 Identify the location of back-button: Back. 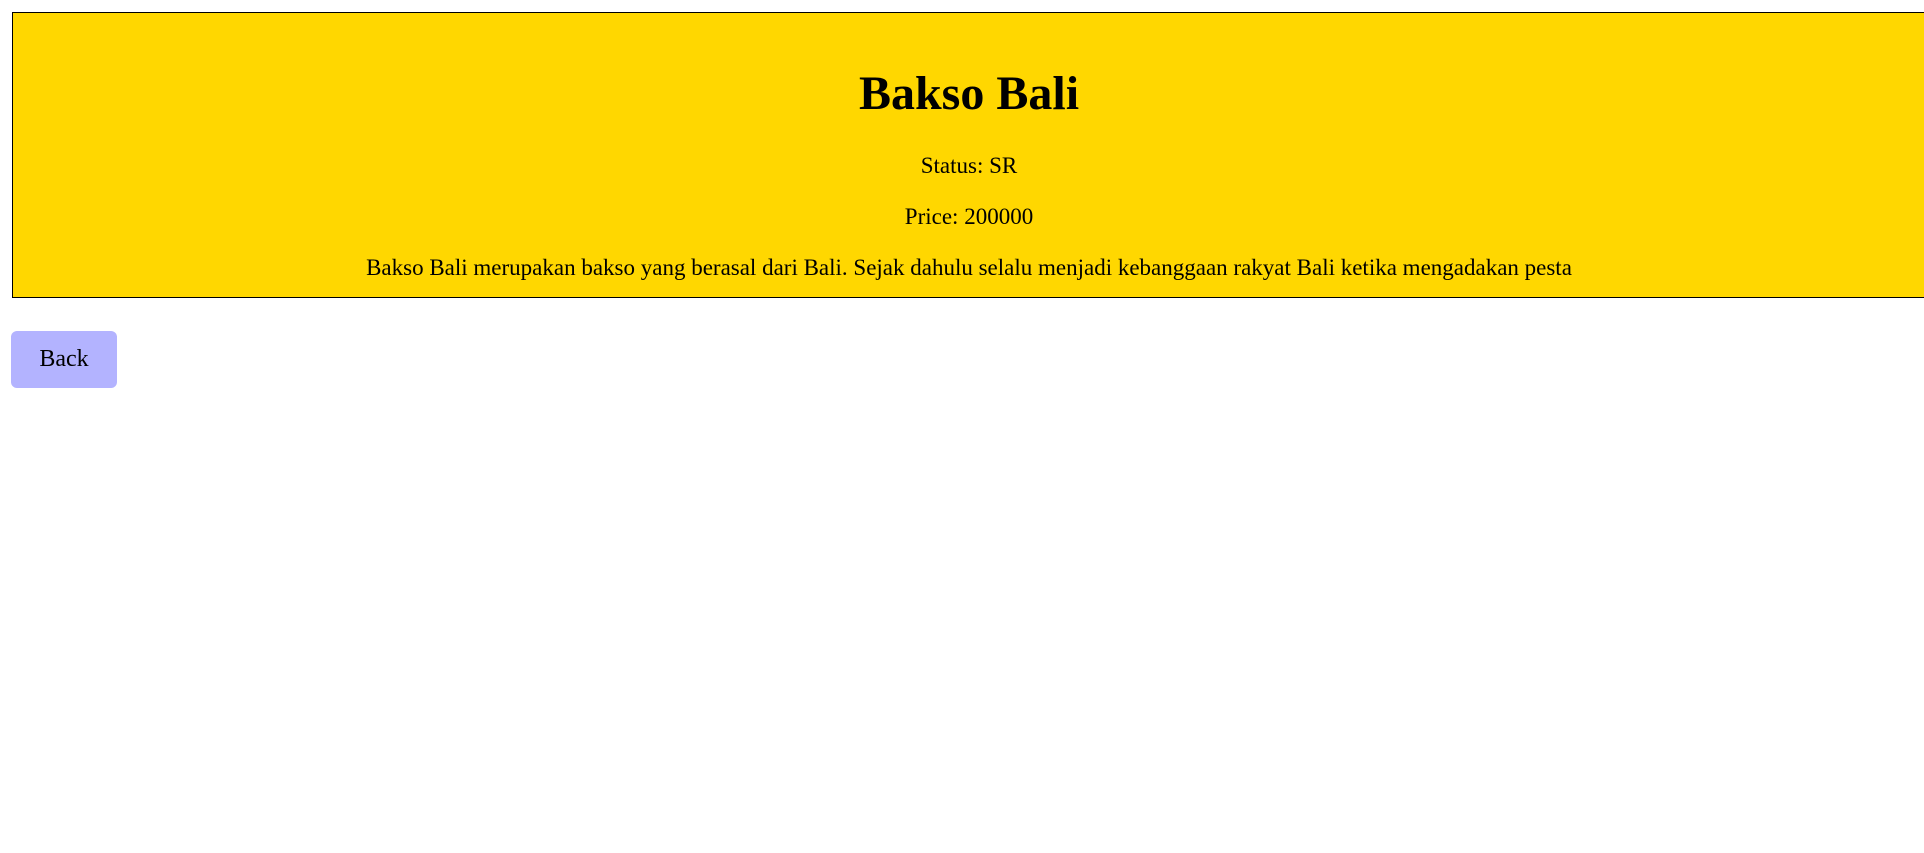
(64, 359).